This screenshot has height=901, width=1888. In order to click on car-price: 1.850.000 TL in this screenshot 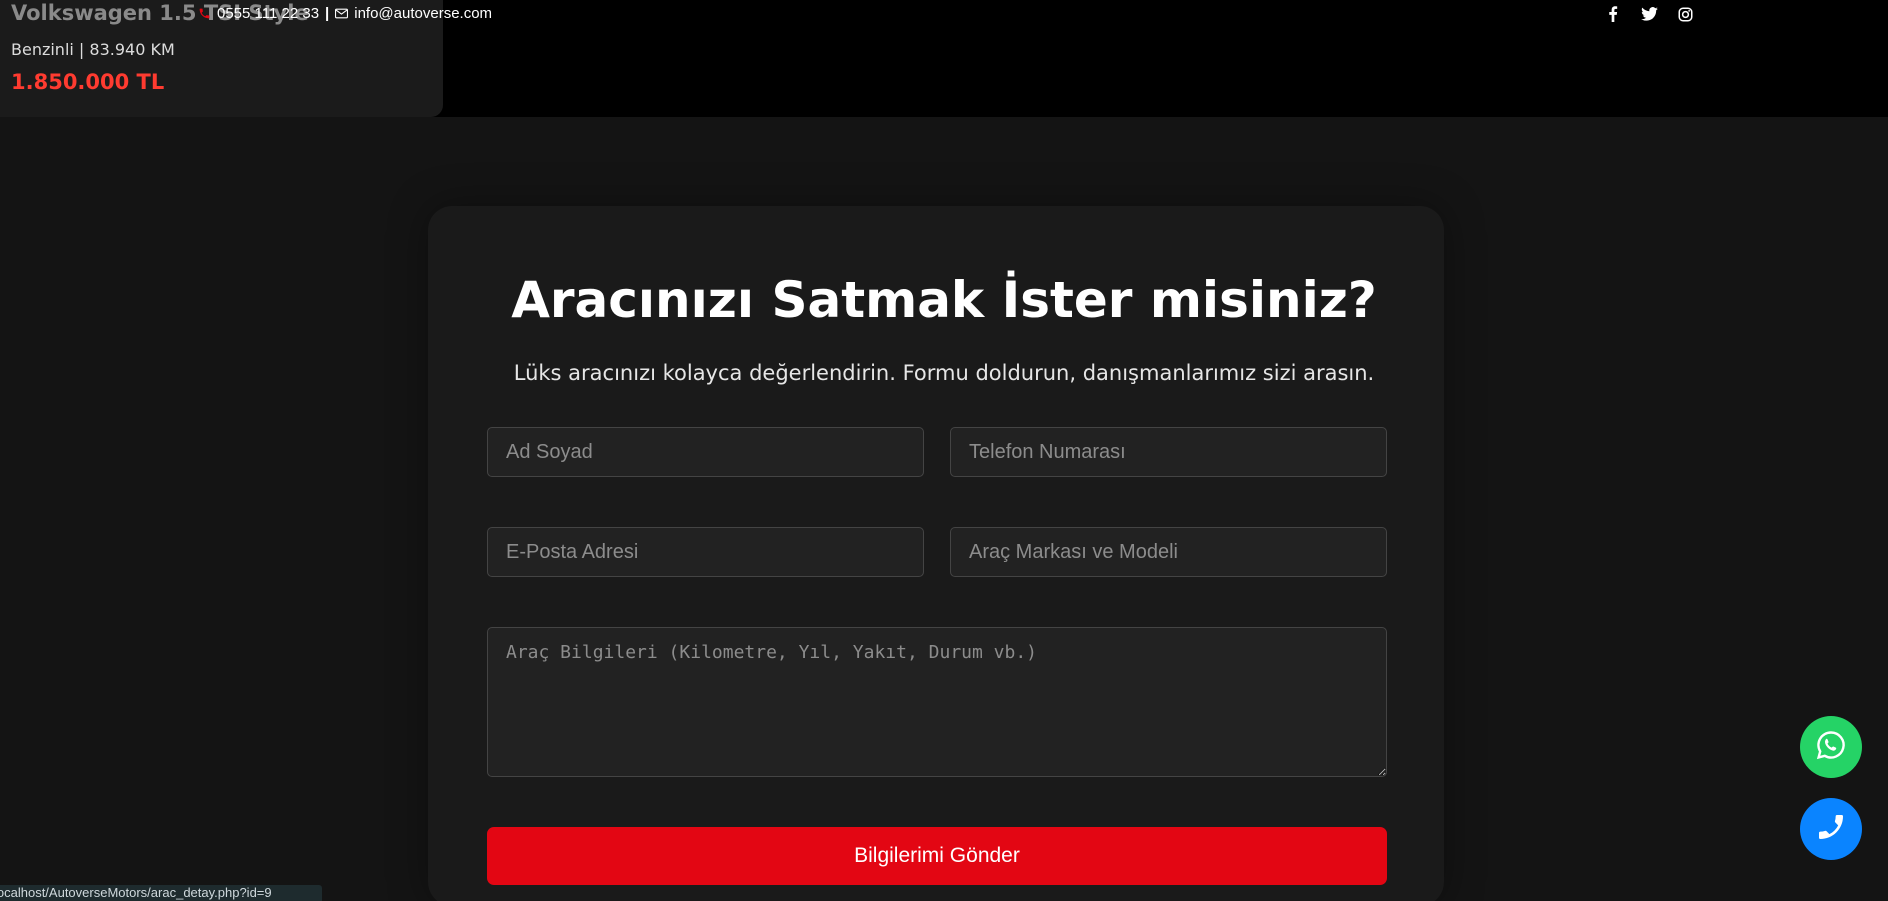, I will do `click(88, 82)`.